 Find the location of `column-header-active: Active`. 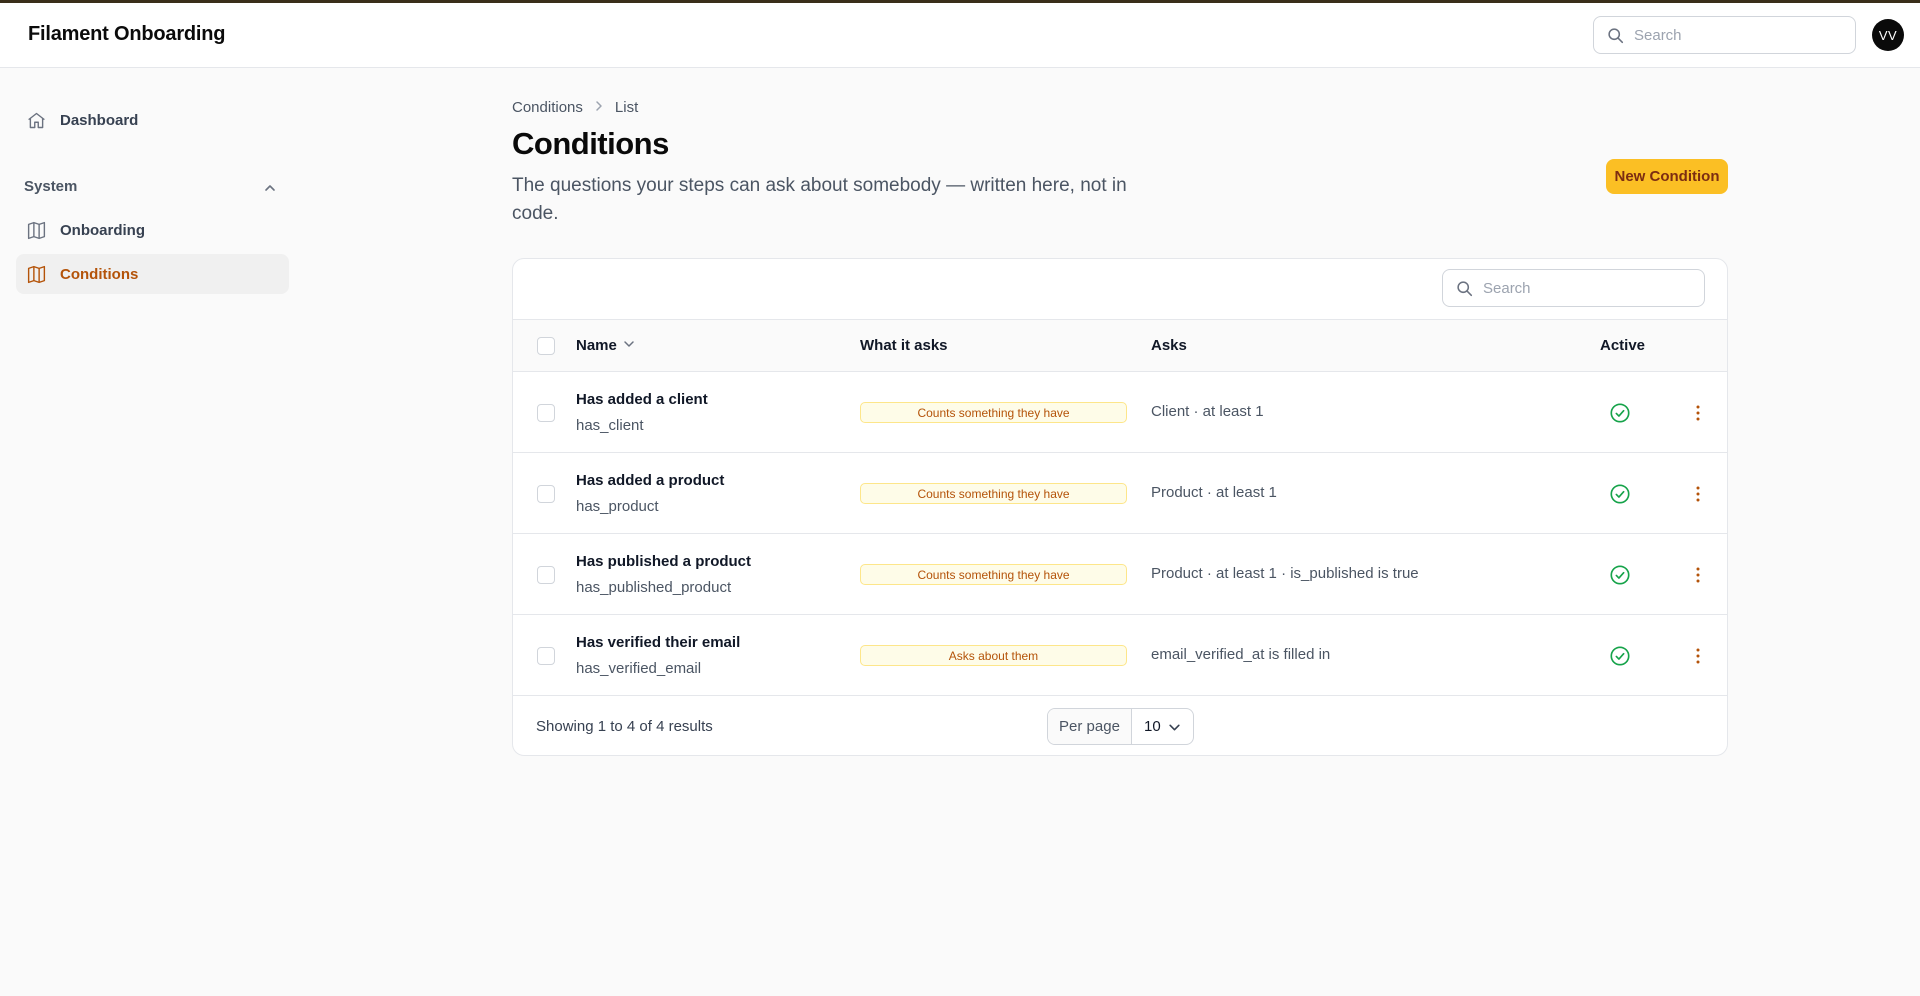

column-header-active: Active is located at coordinates (1623, 345).